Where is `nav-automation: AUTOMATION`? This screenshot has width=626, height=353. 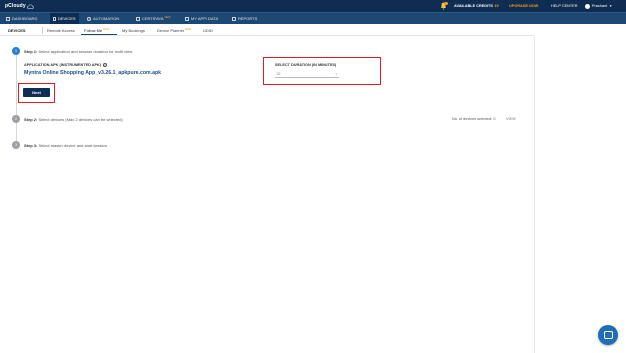 nav-automation: AUTOMATION is located at coordinates (103, 18).